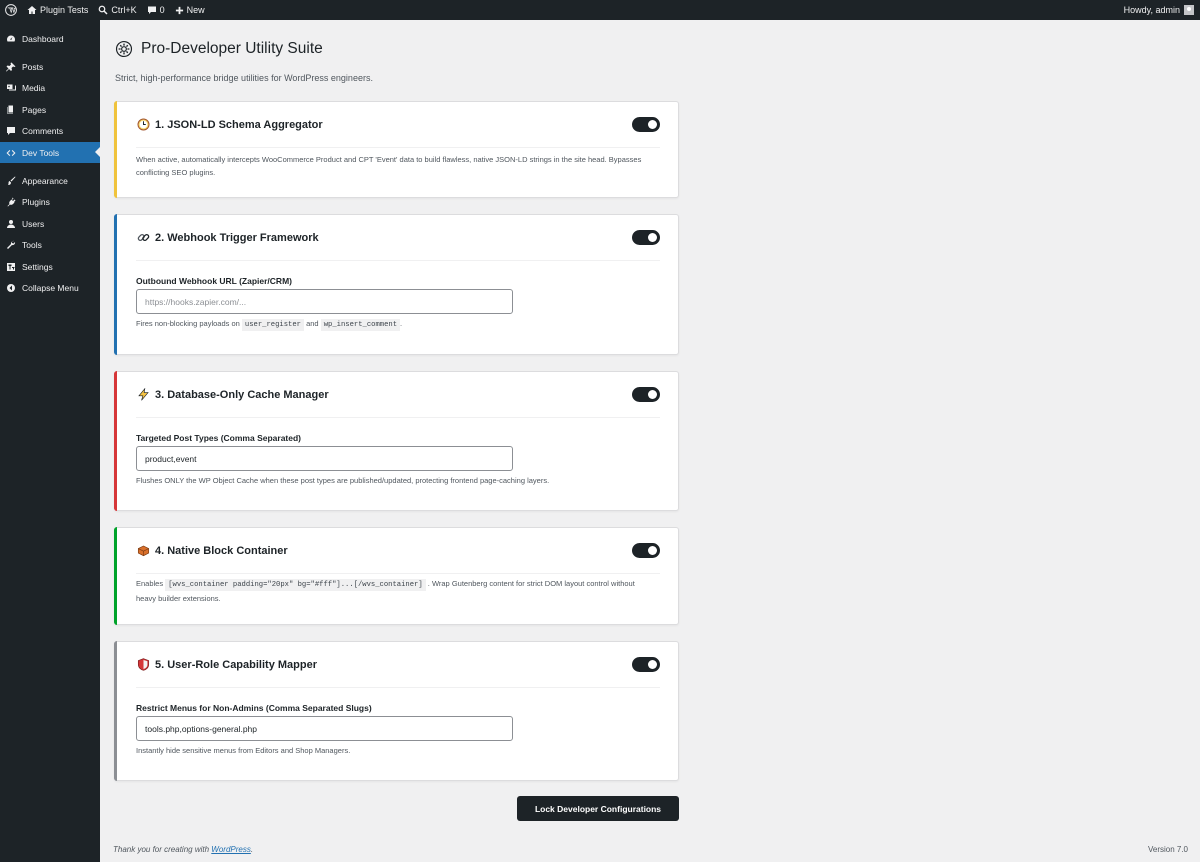 The width and height of the screenshot is (1200, 862). Describe the element at coordinates (237, 237) in the screenshot. I see `module-title: 2. Webhook Trigger Framework` at that location.